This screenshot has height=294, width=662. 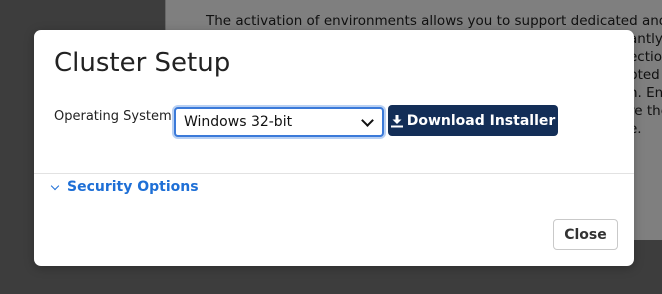 I want to click on security-options-toggle: Security Options, so click(x=124, y=187).